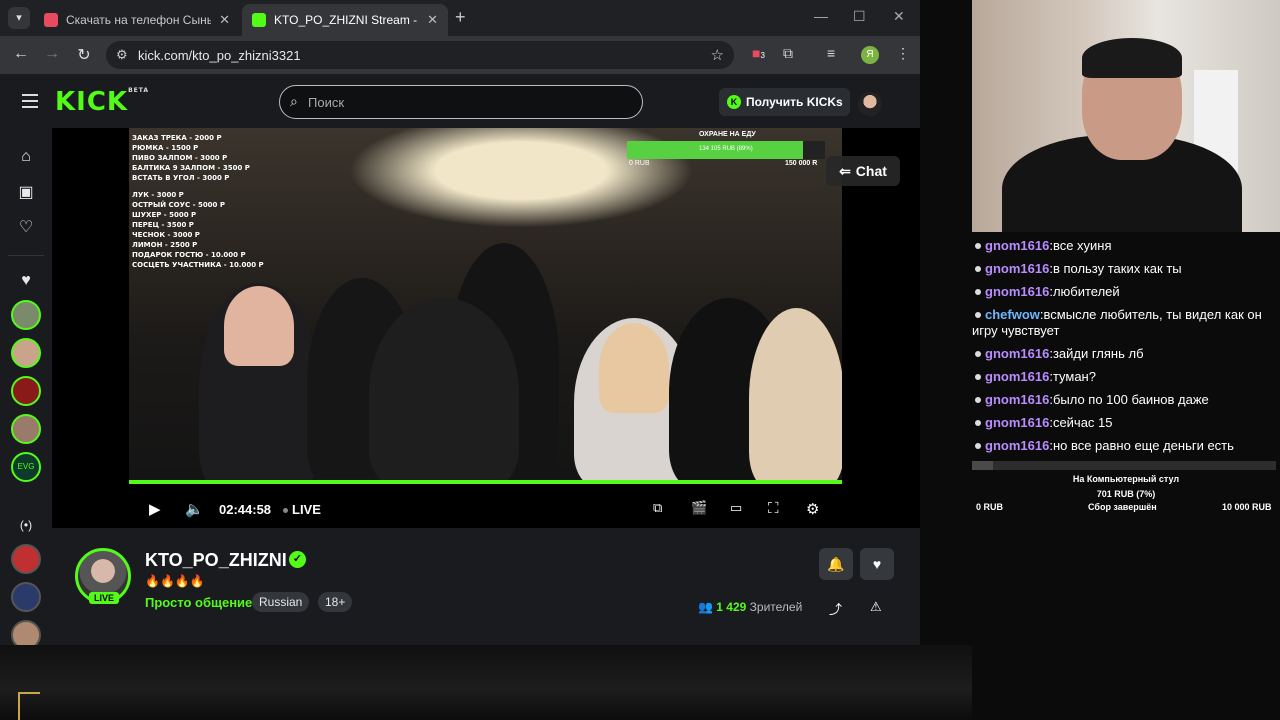 The width and height of the screenshot is (1280, 720). I want to click on chat-message: gnom1616:было по 100 баинов даже, so click(1122, 400).